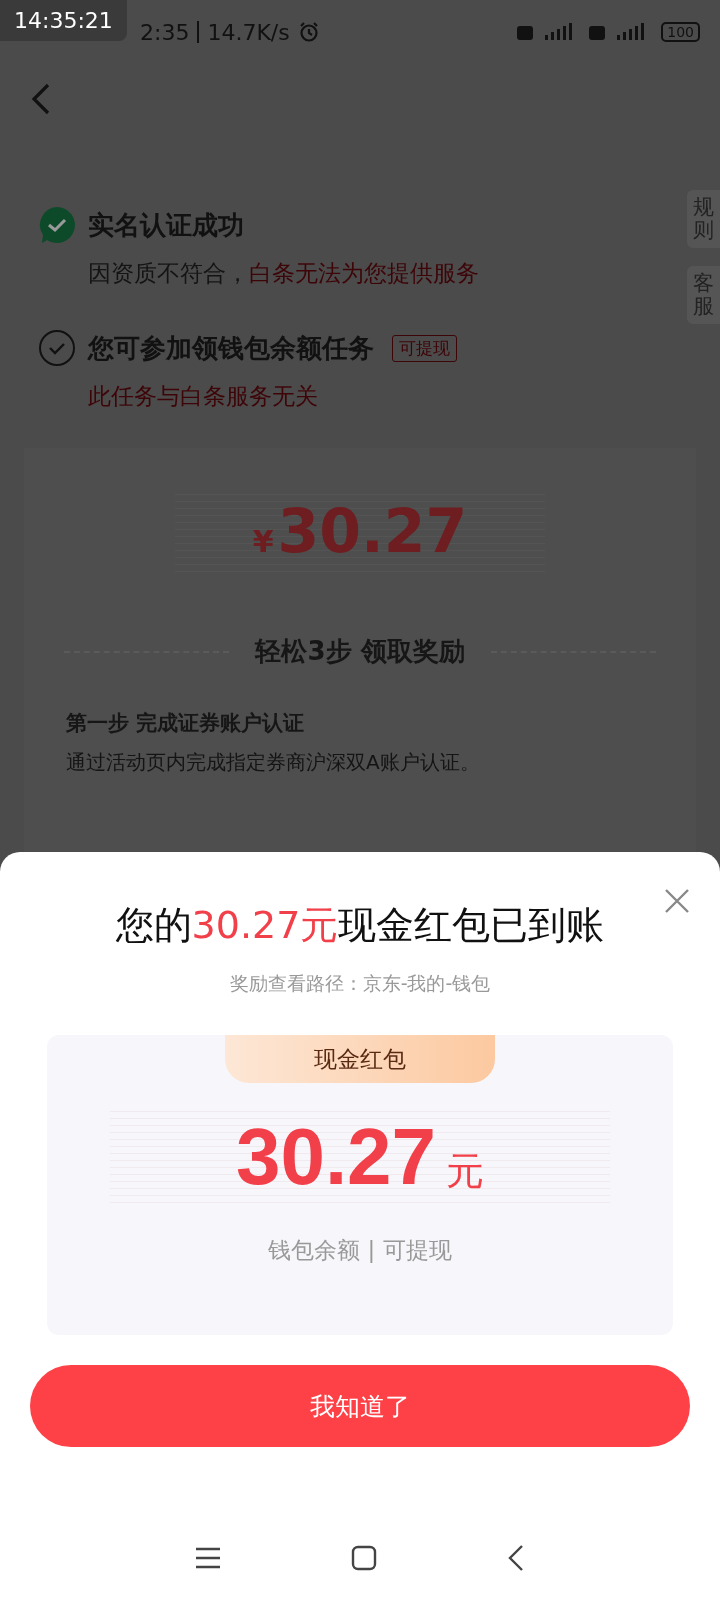 This screenshot has height=1600, width=720. What do you see at coordinates (360, 1406) in the screenshot?
I see `confirm-button: 我知道了` at bounding box center [360, 1406].